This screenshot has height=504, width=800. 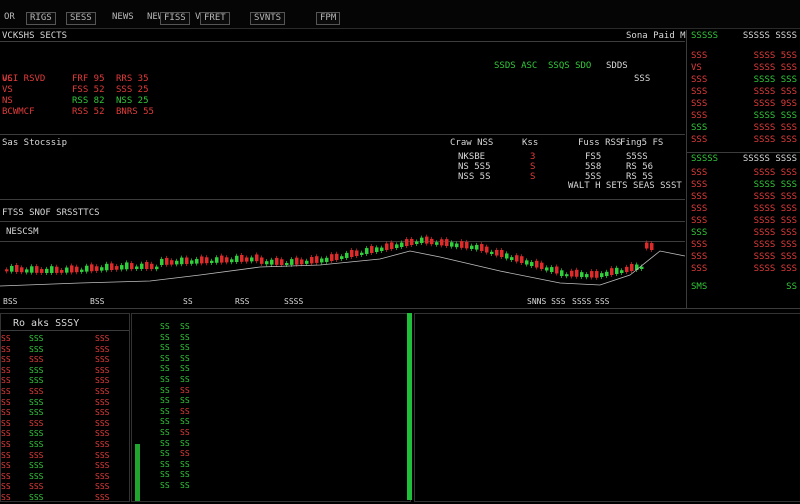 I want to click on stock-row: NKSBE 3 FS5 S5SS, so click(x=560, y=157).